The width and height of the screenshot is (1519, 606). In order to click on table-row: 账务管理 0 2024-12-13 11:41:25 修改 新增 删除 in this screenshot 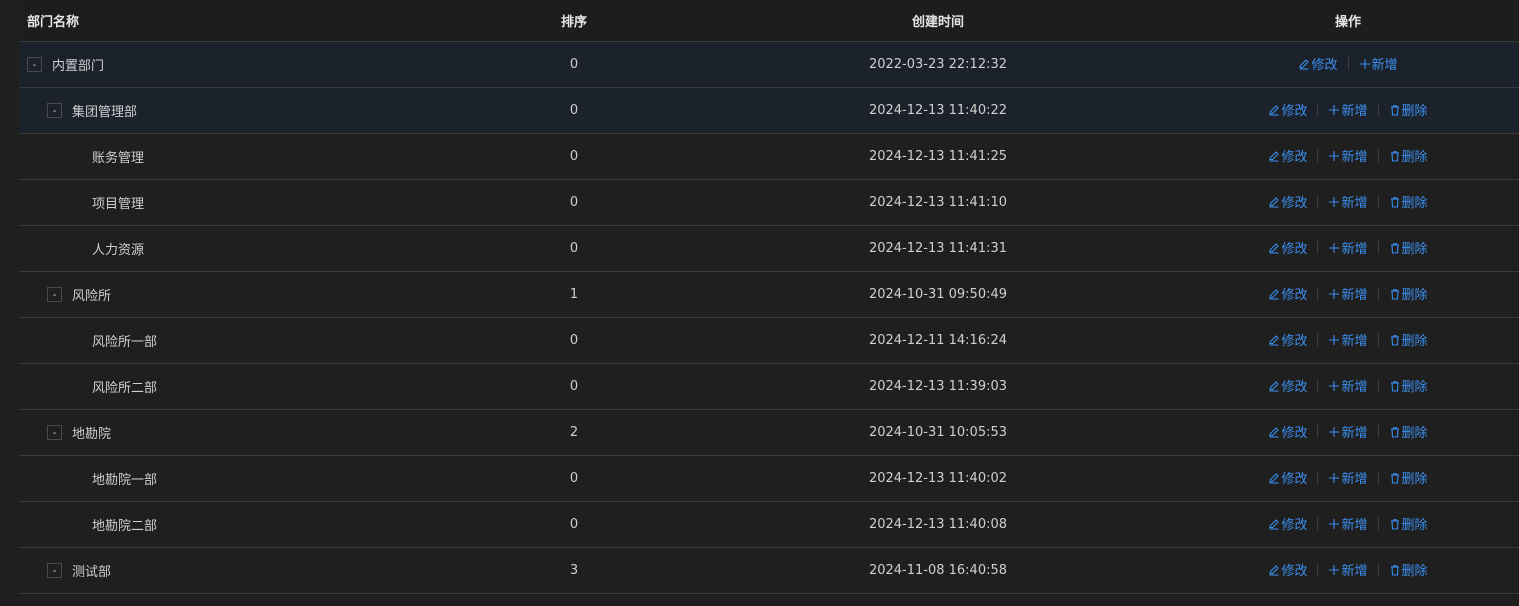, I will do `click(769, 156)`.